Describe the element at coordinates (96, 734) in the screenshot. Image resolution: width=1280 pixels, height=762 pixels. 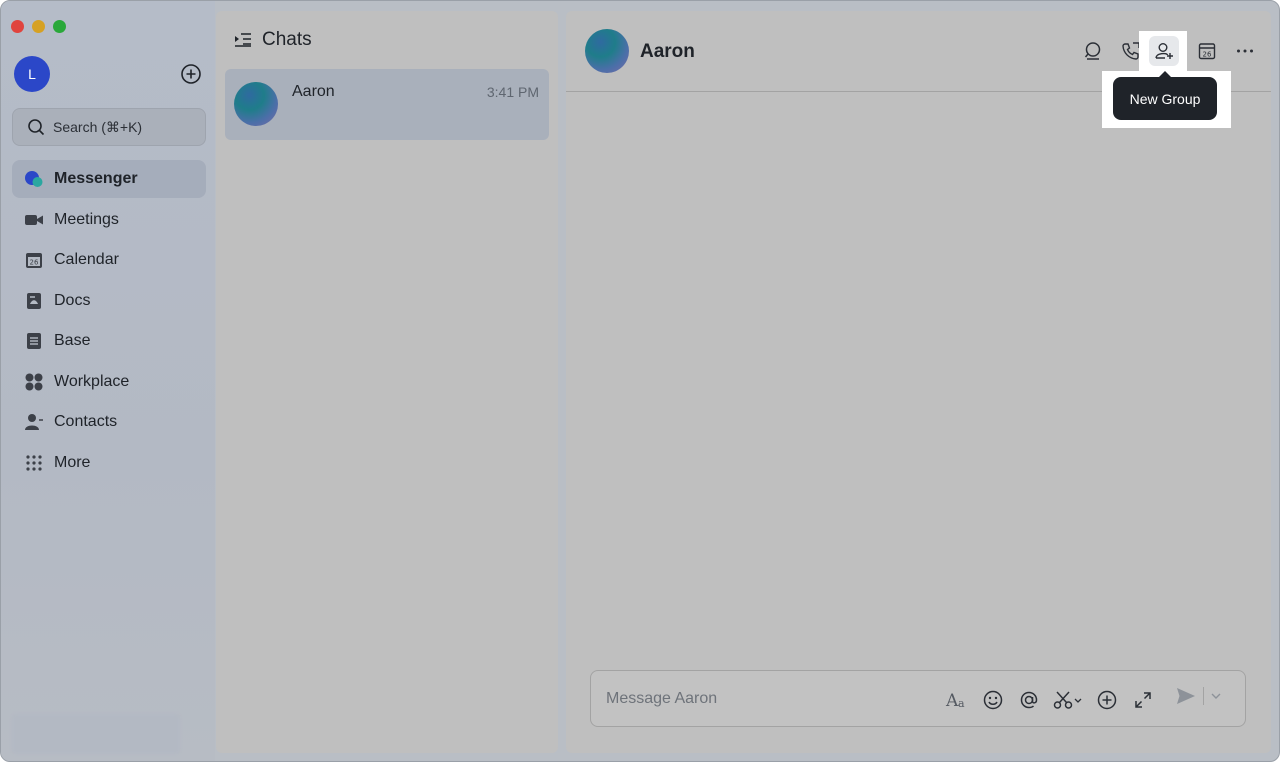
I see `sidebar-footer` at that location.